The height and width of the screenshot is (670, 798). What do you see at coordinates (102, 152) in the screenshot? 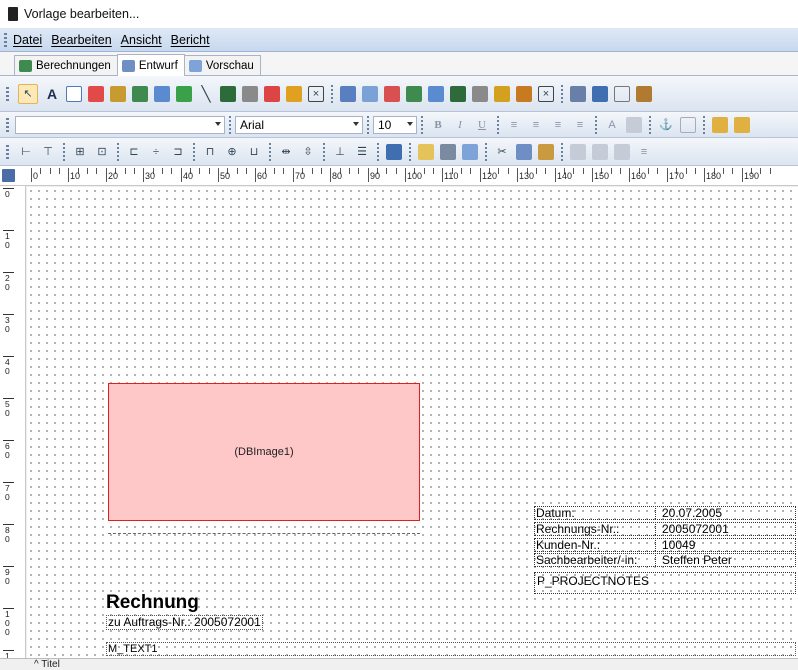
I see `grid-snap-icon: ⊡` at bounding box center [102, 152].